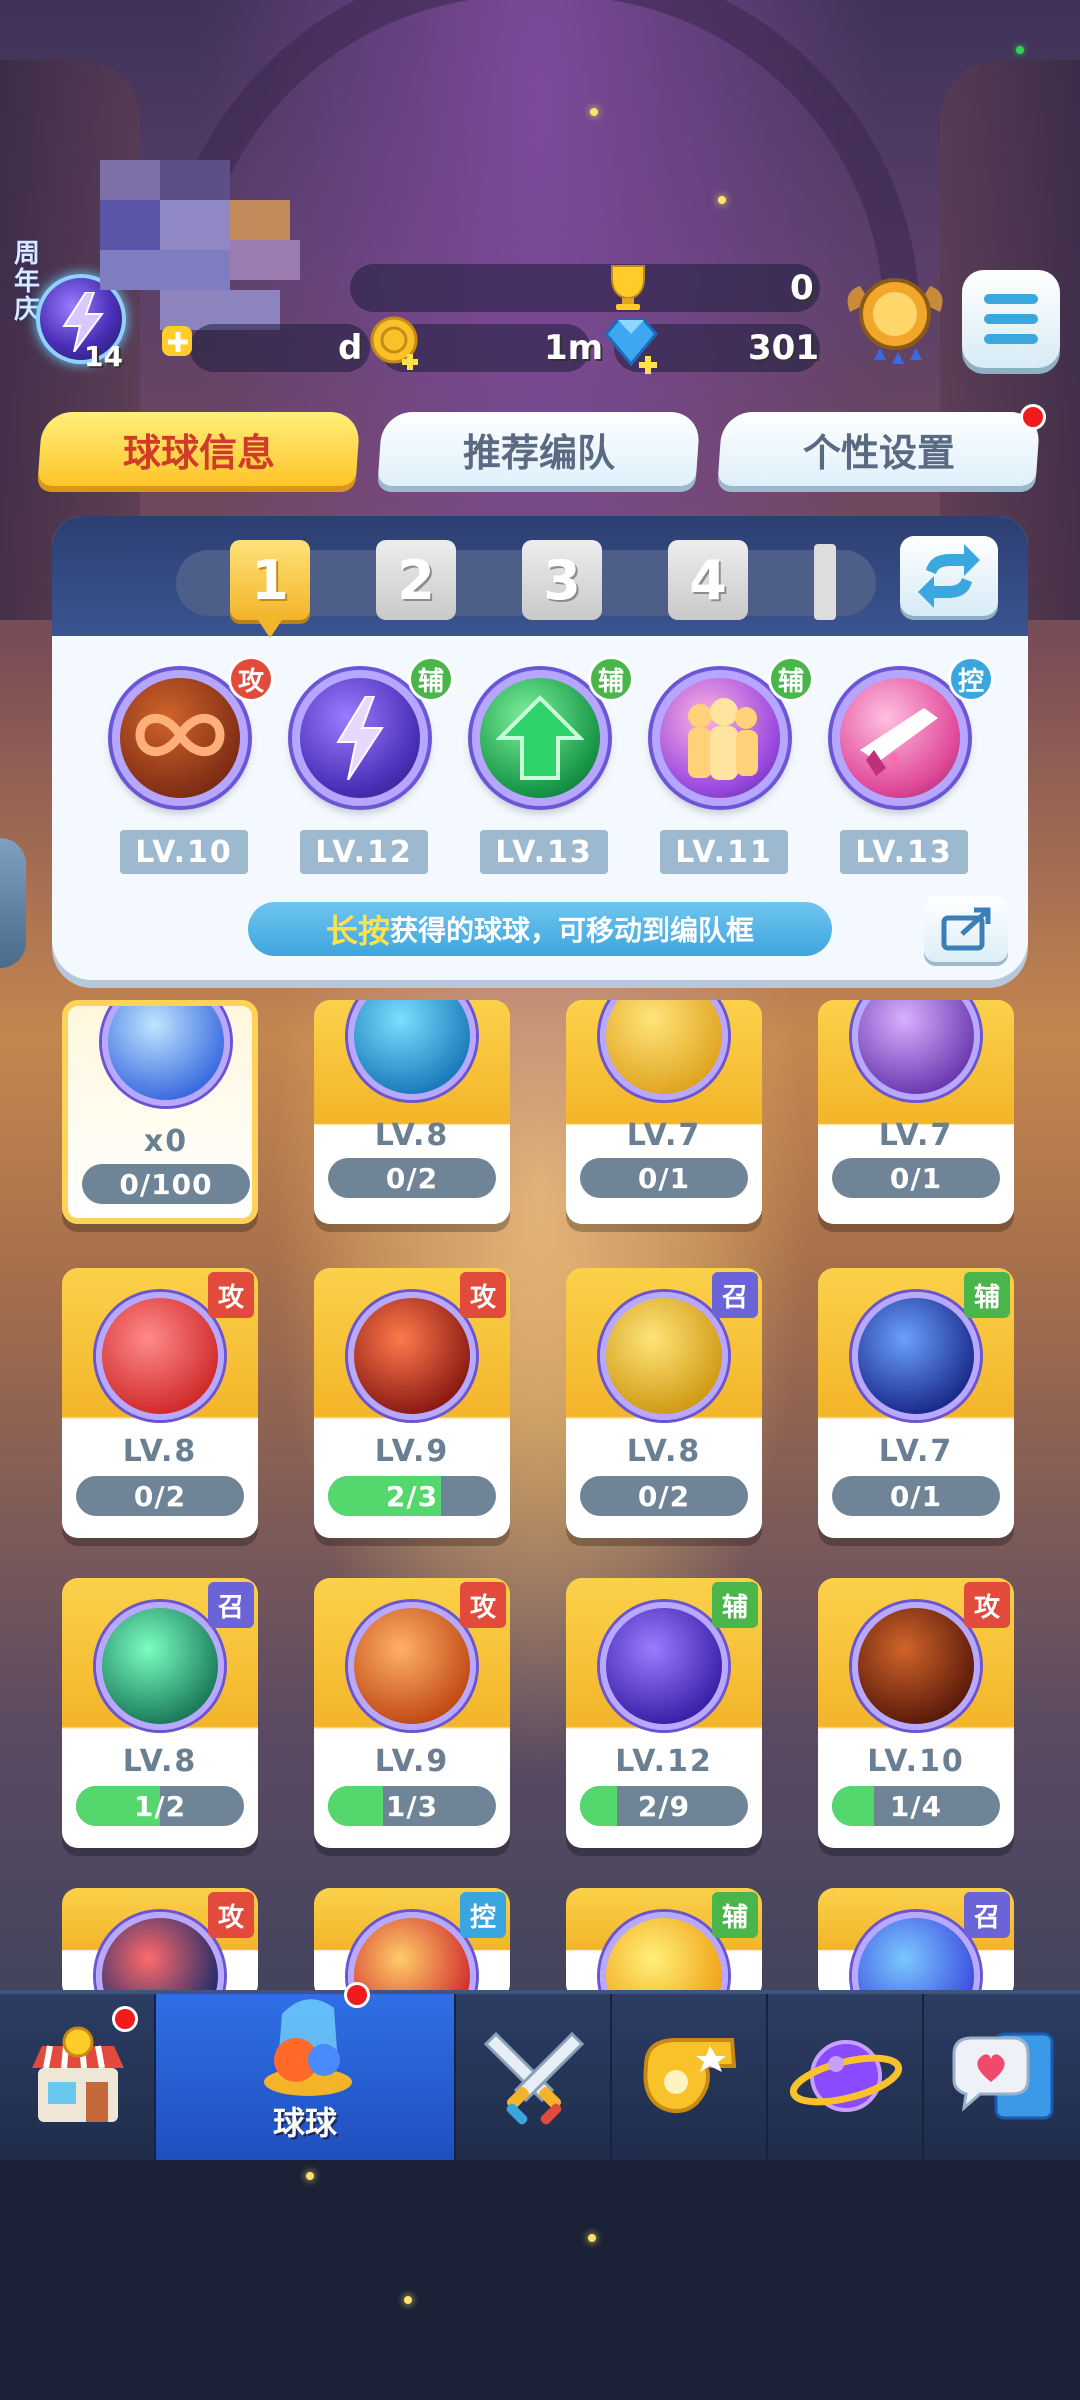 This screenshot has height=2400, width=1080. I want to click on gem-icon, so click(631, 346).